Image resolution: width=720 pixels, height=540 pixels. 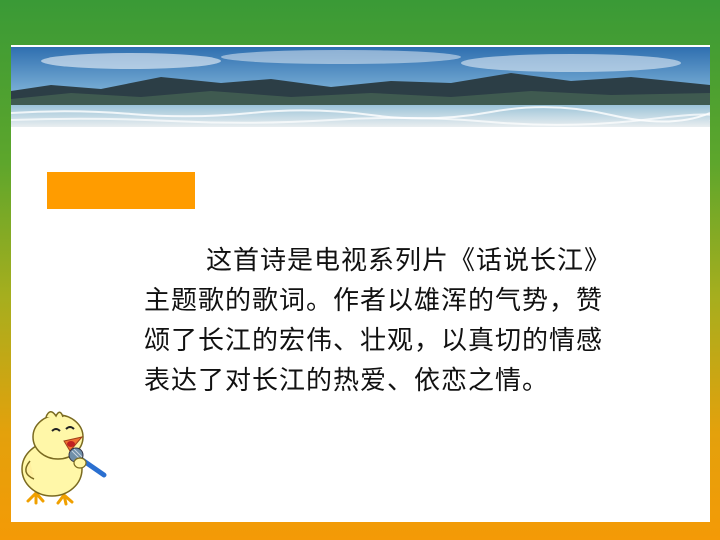 I want to click on landscape-banner, so click(x=360, y=87).